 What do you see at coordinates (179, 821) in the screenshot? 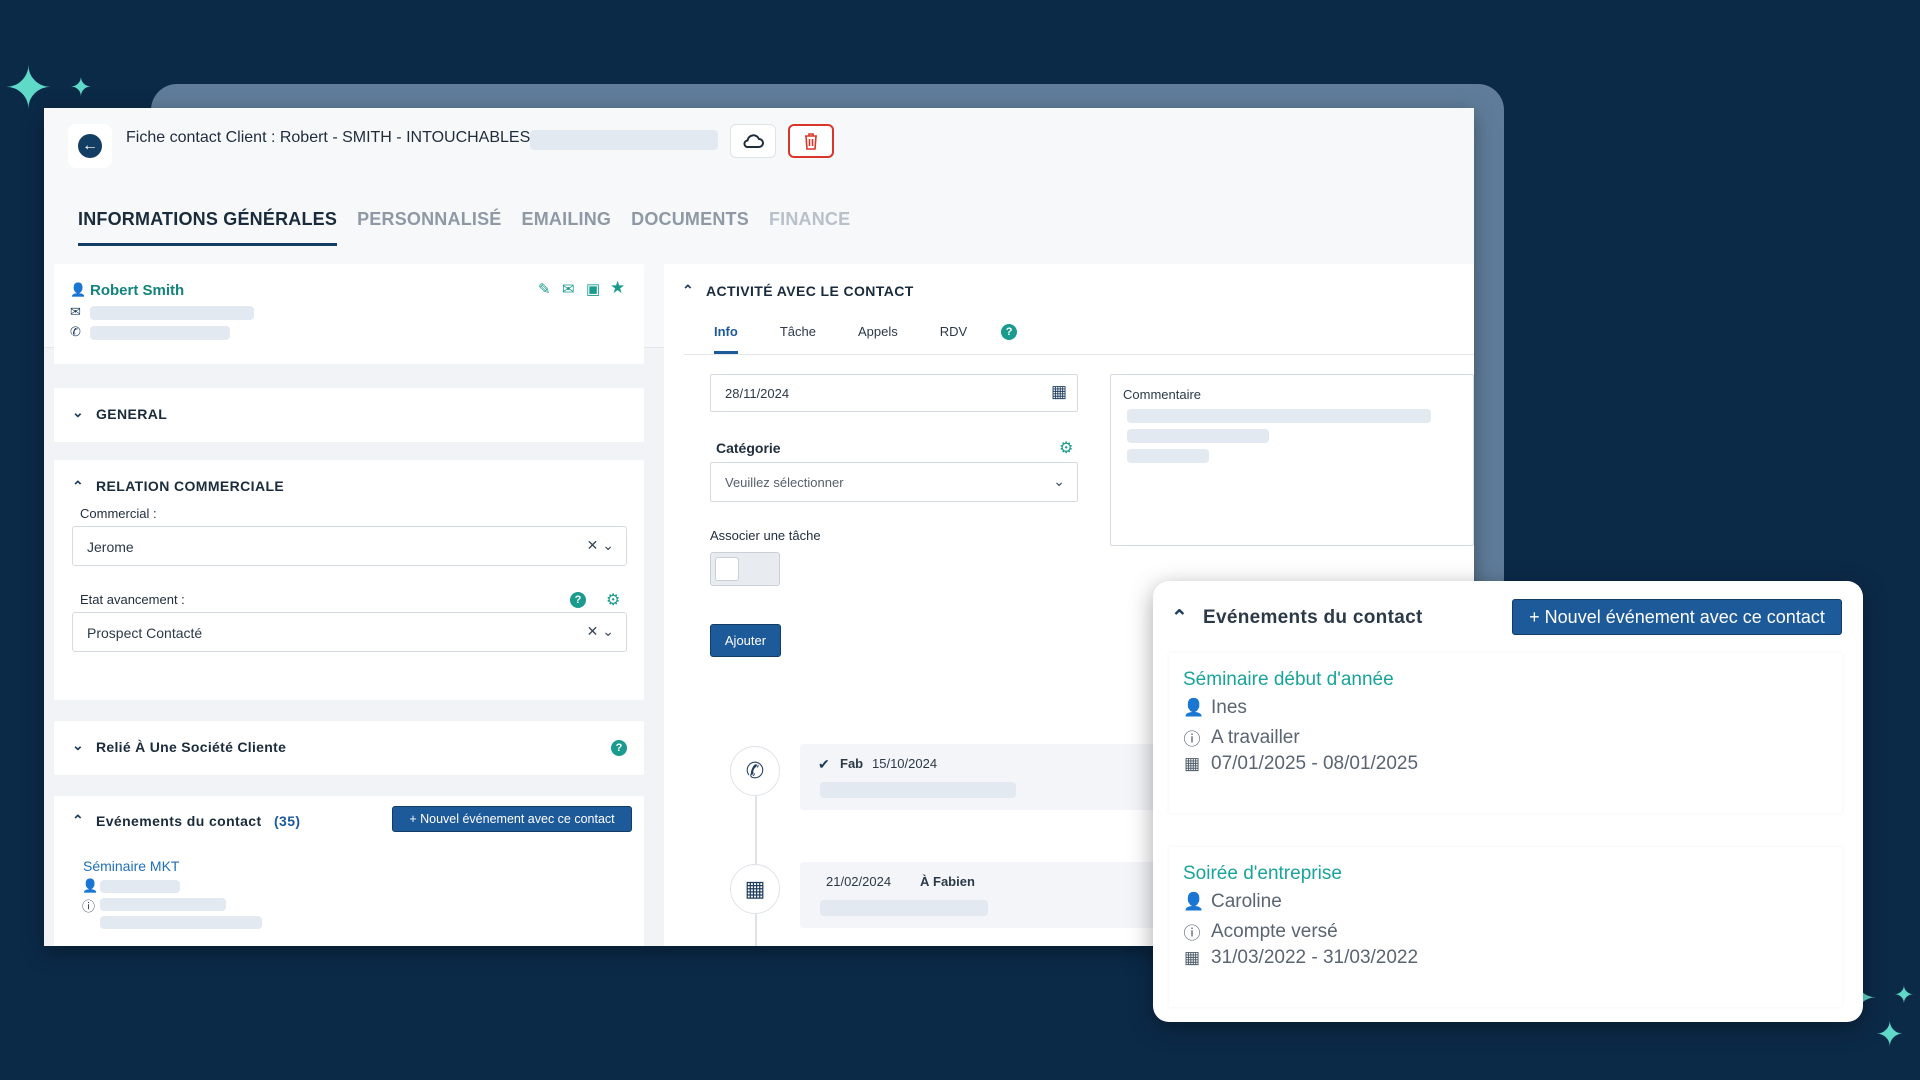
I see `section-title: Evénements du contact` at bounding box center [179, 821].